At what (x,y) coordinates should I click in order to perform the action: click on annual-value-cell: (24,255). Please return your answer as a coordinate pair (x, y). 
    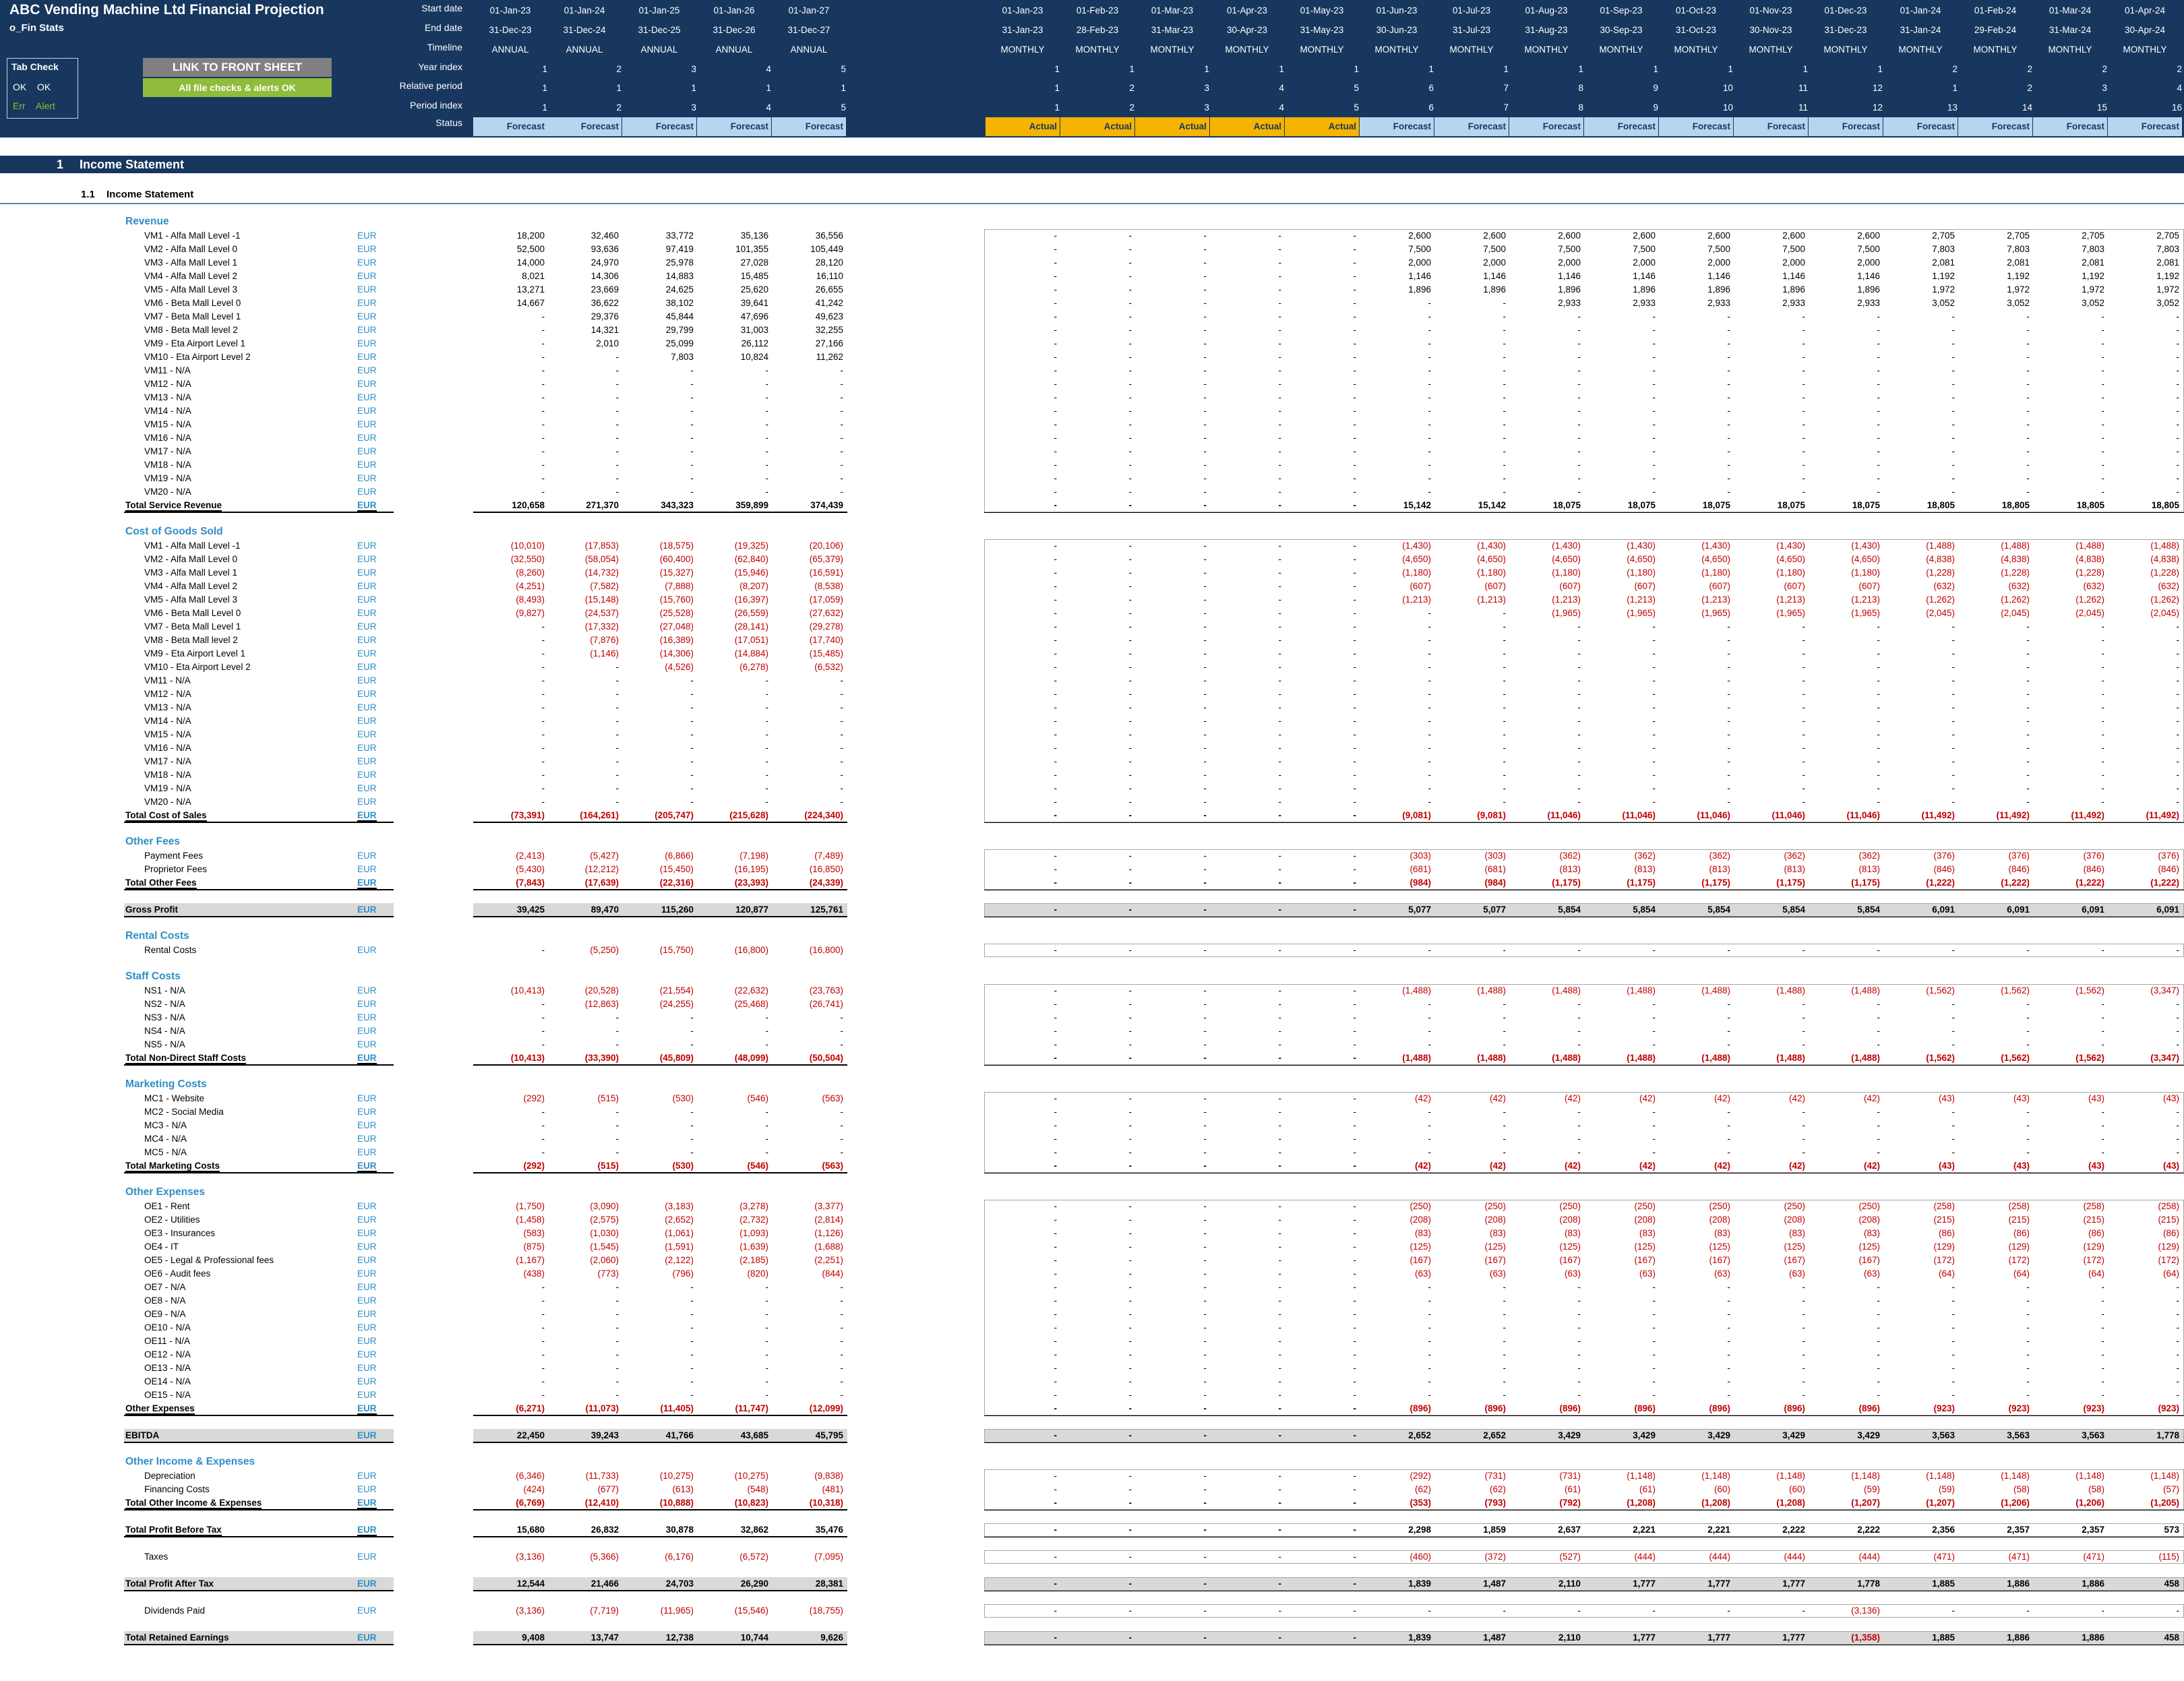
    Looking at the image, I should click on (676, 1004).